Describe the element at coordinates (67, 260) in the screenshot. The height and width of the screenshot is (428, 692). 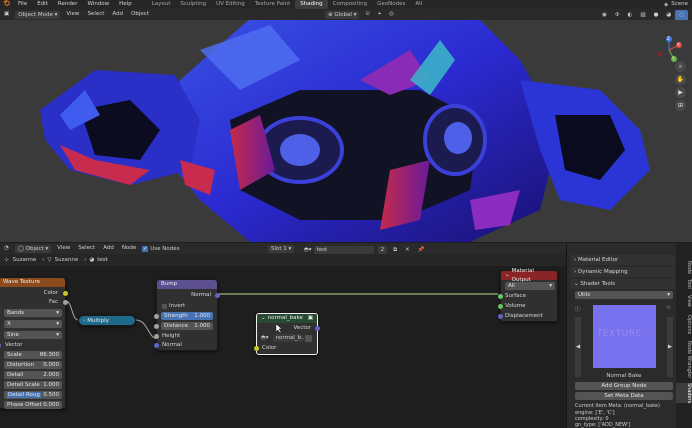
I see `breadcrumb-mesh: Suzanne` at that location.